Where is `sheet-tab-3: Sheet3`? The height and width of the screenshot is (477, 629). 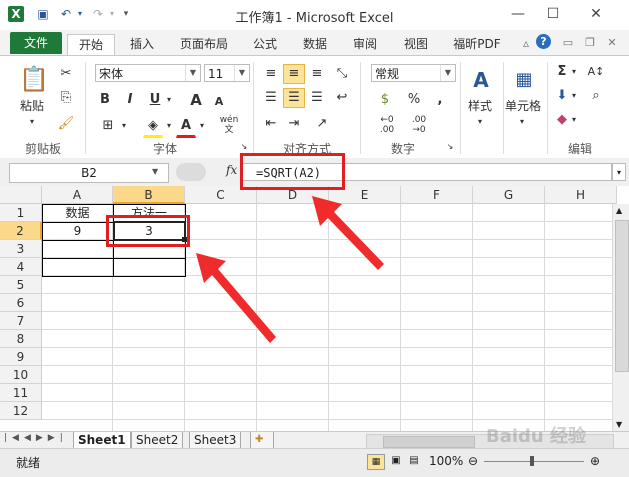 sheet-tab-3: Sheet3 is located at coordinates (215, 440).